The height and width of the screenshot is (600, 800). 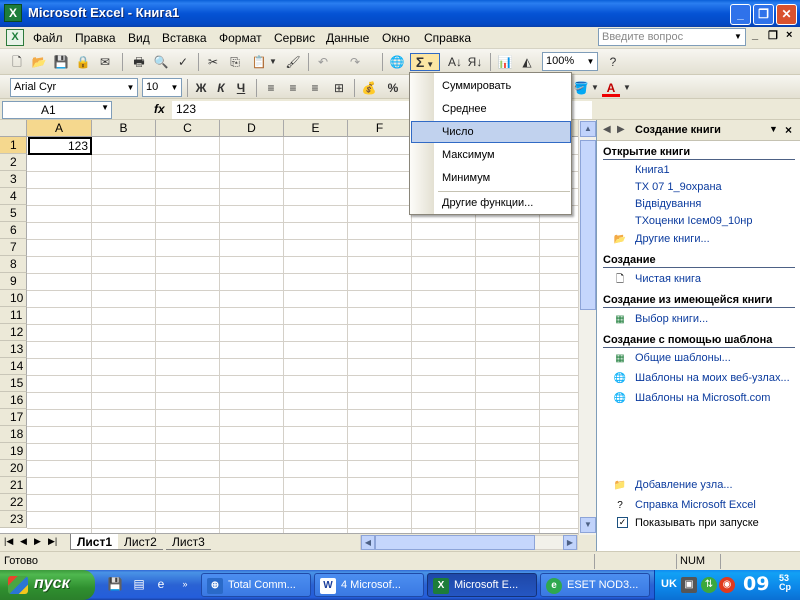 I want to click on maximize-button: ❐, so click(x=763, y=14).